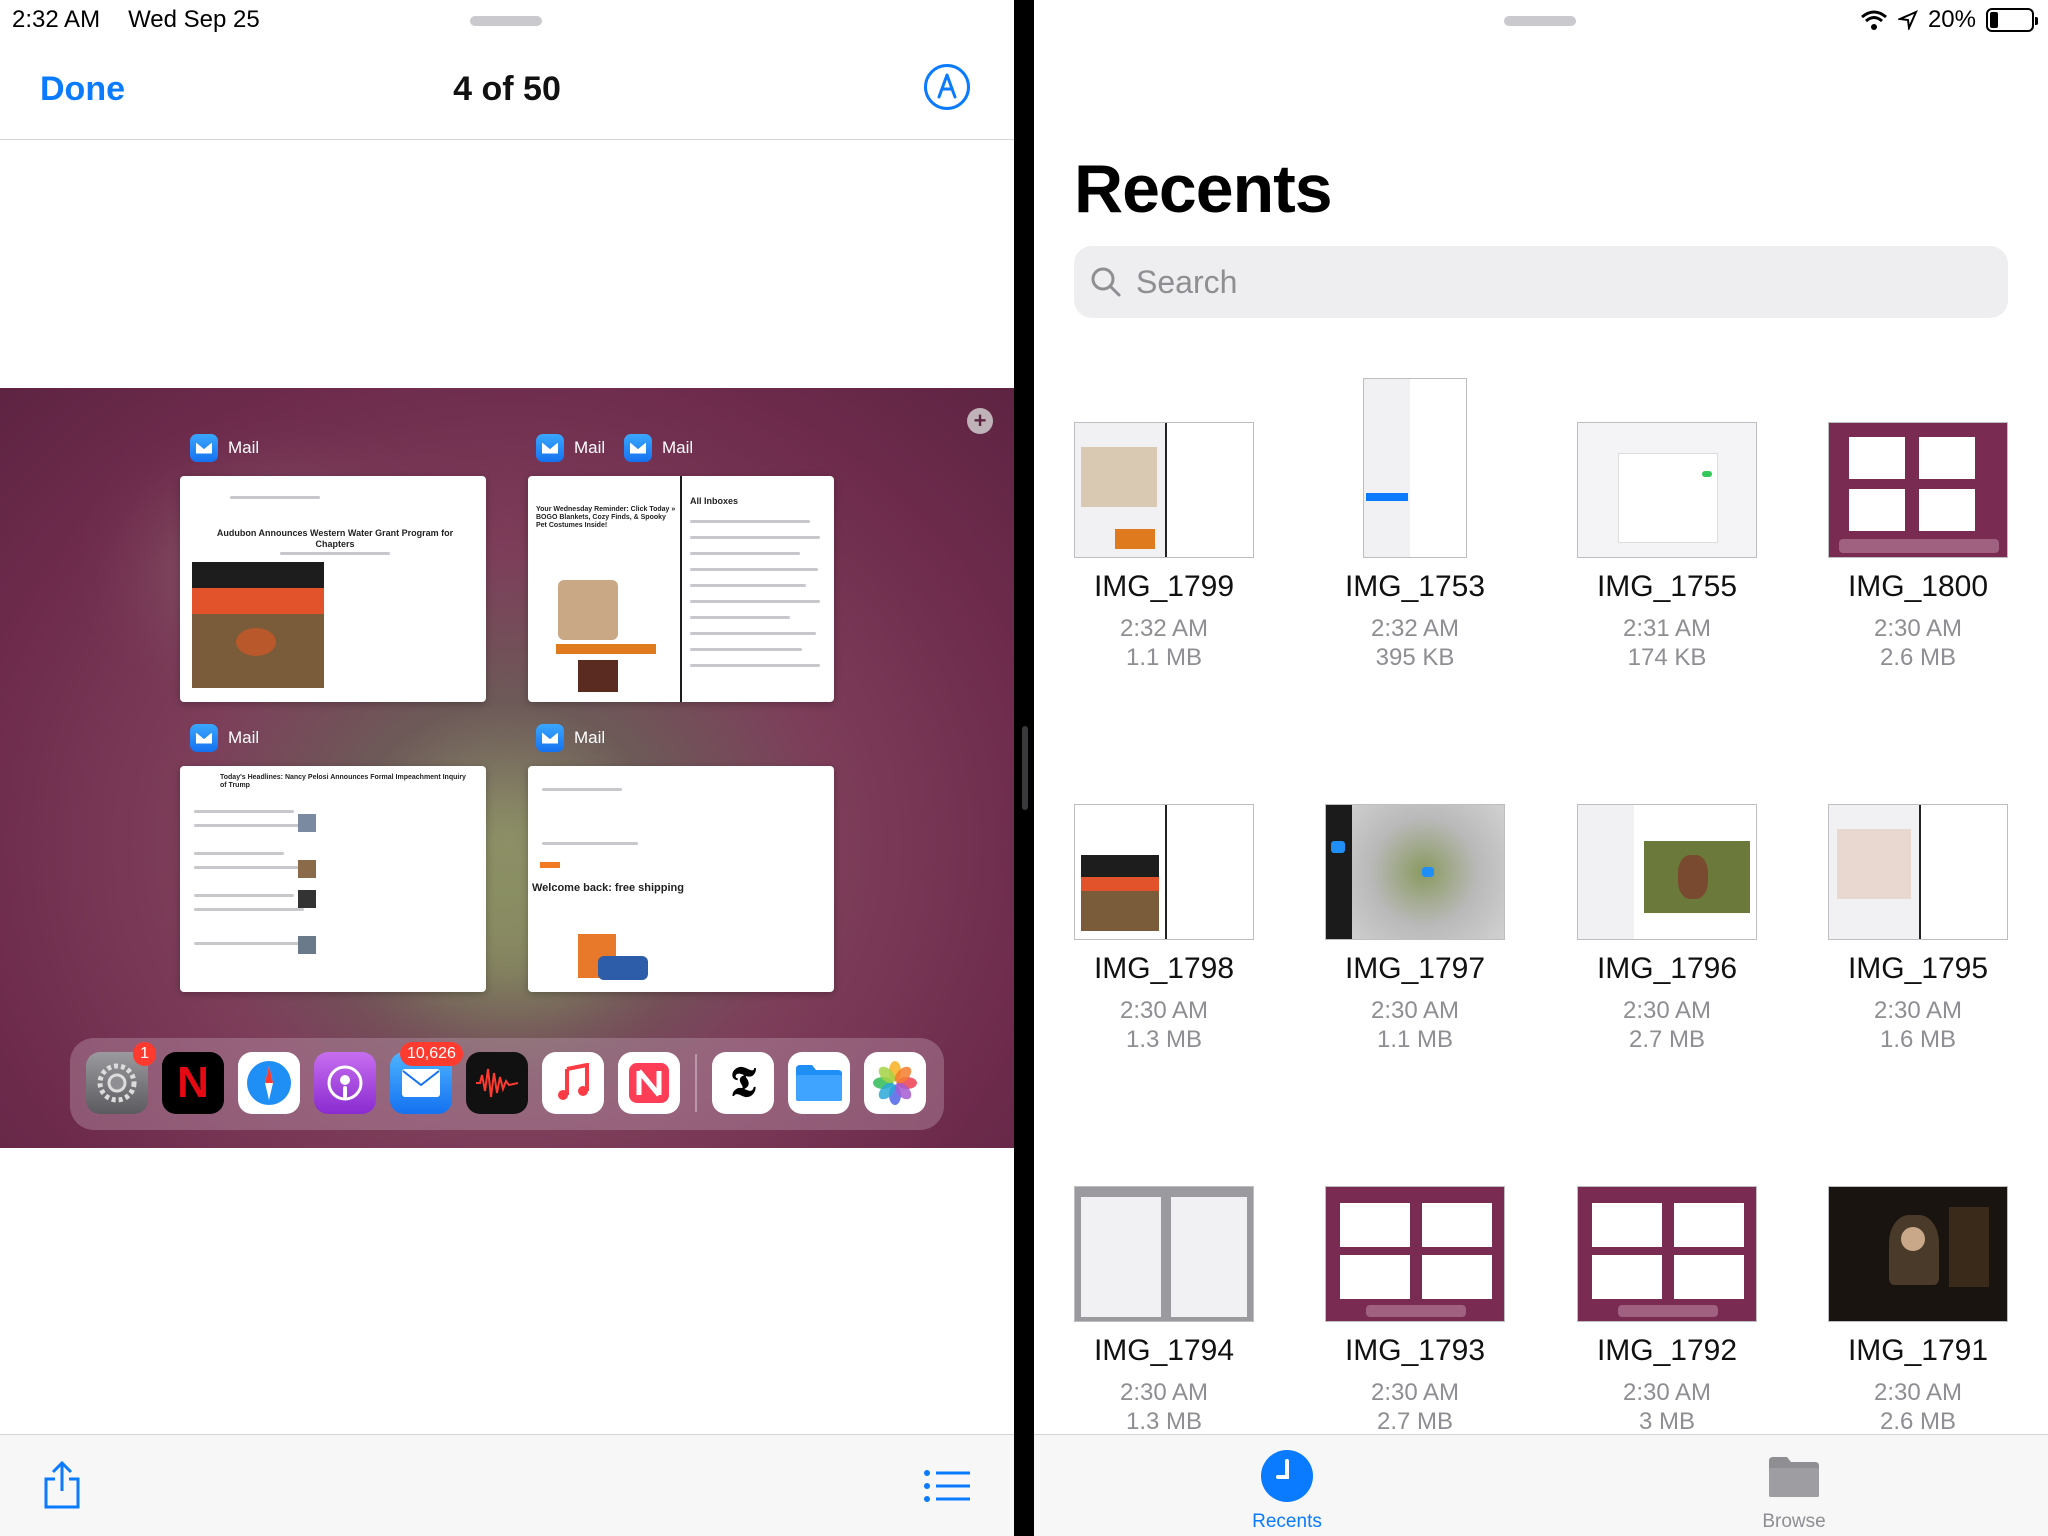 The height and width of the screenshot is (1536, 2048). I want to click on split-view-divider, so click(1024, 768).